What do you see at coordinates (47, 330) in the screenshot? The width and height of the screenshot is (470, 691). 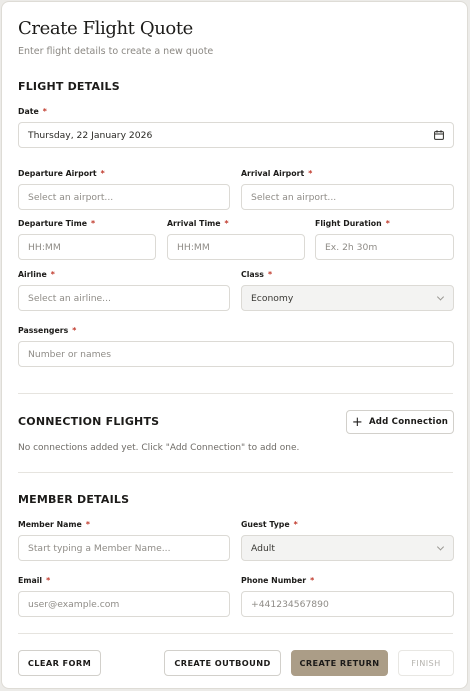 I see `passengers-label: Passengers *` at bounding box center [47, 330].